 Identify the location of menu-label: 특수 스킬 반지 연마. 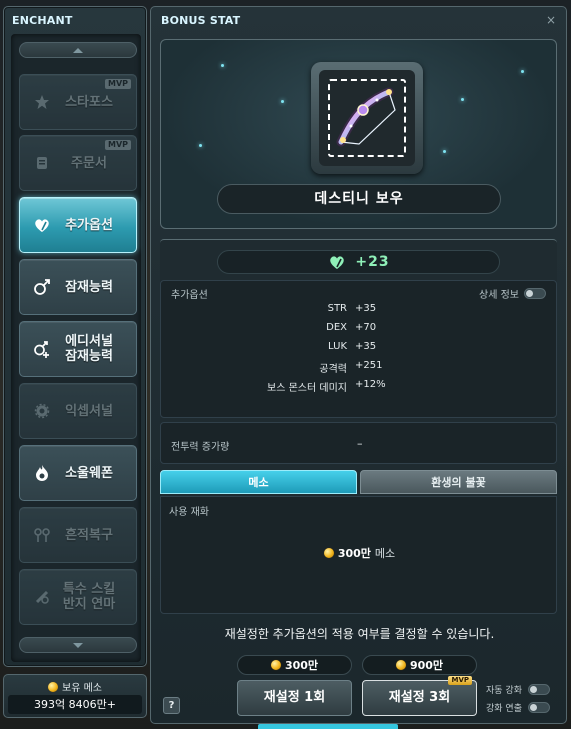
(89, 597).